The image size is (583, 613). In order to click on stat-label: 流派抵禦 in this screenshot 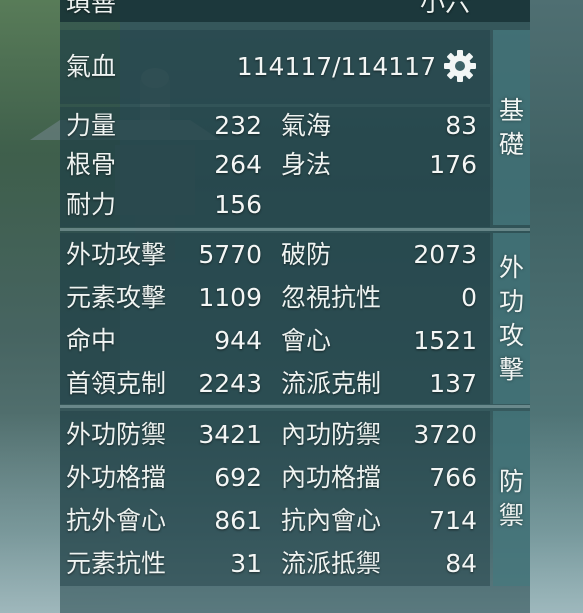, I will do `click(331, 563)`.